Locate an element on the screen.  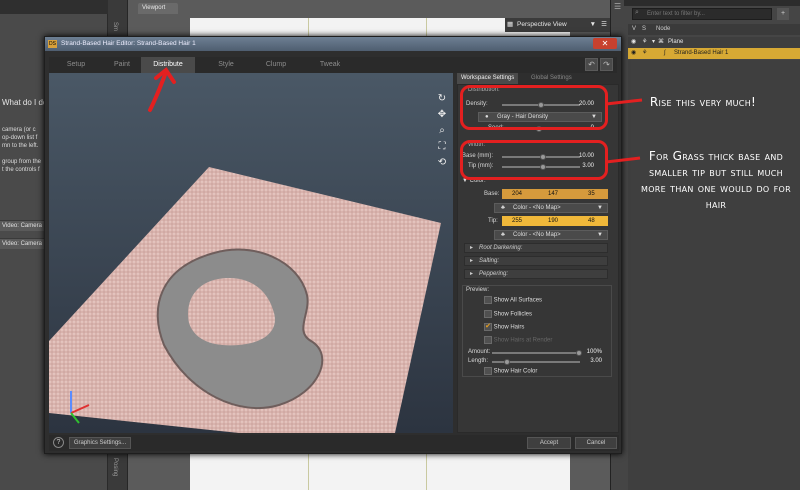
annotation-note-1: Rise this very much! is located at coordinates (703, 102).